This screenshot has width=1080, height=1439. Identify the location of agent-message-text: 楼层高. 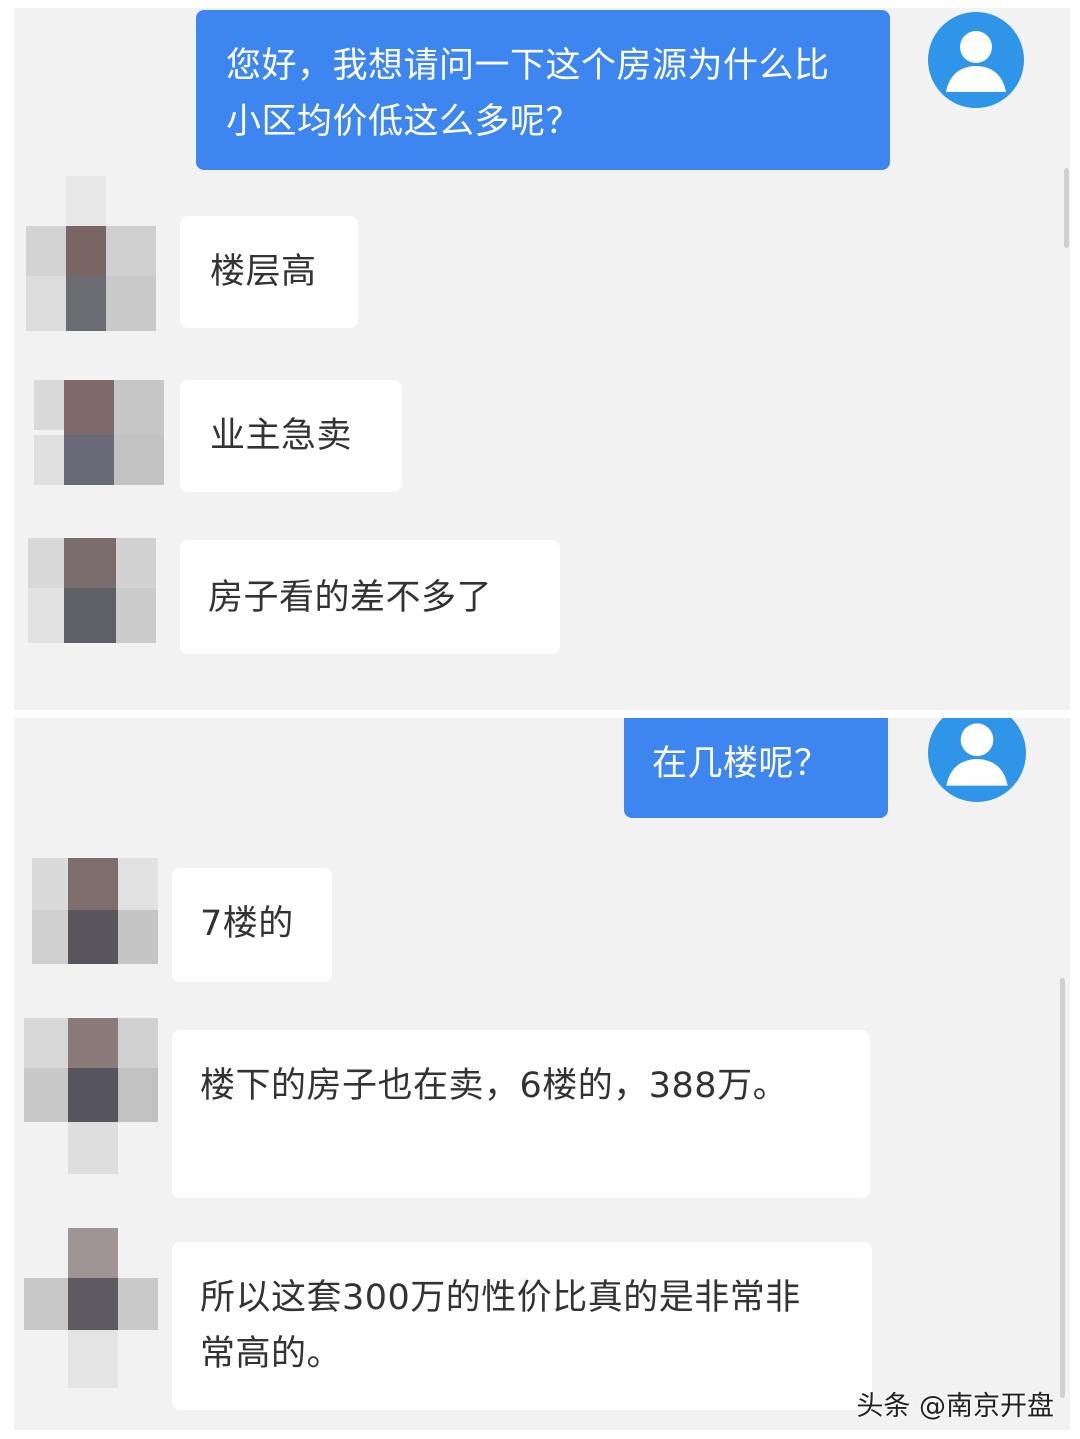
(263, 272).